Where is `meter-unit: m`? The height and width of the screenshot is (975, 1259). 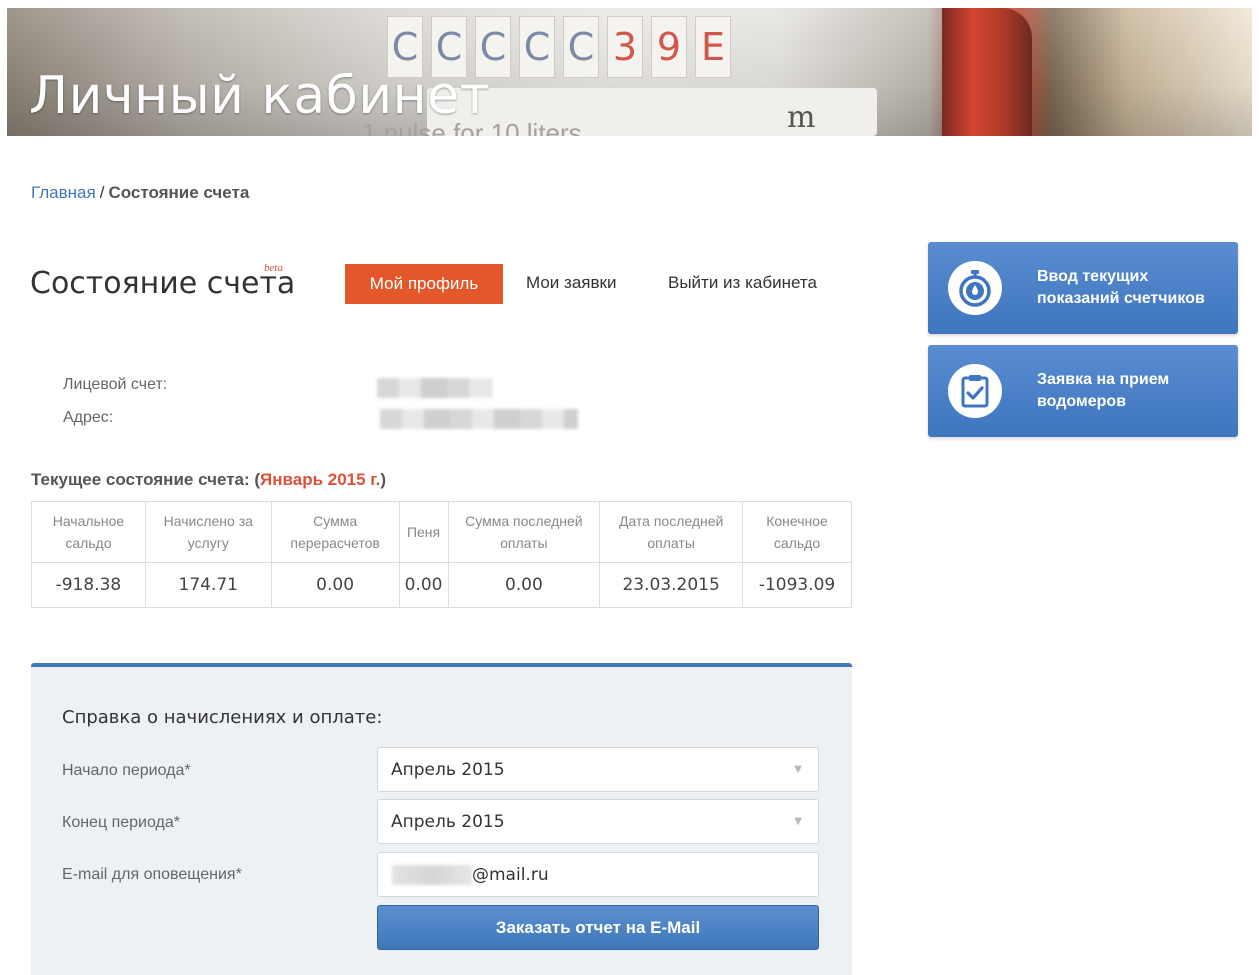
meter-unit: m is located at coordinates (801, 117).